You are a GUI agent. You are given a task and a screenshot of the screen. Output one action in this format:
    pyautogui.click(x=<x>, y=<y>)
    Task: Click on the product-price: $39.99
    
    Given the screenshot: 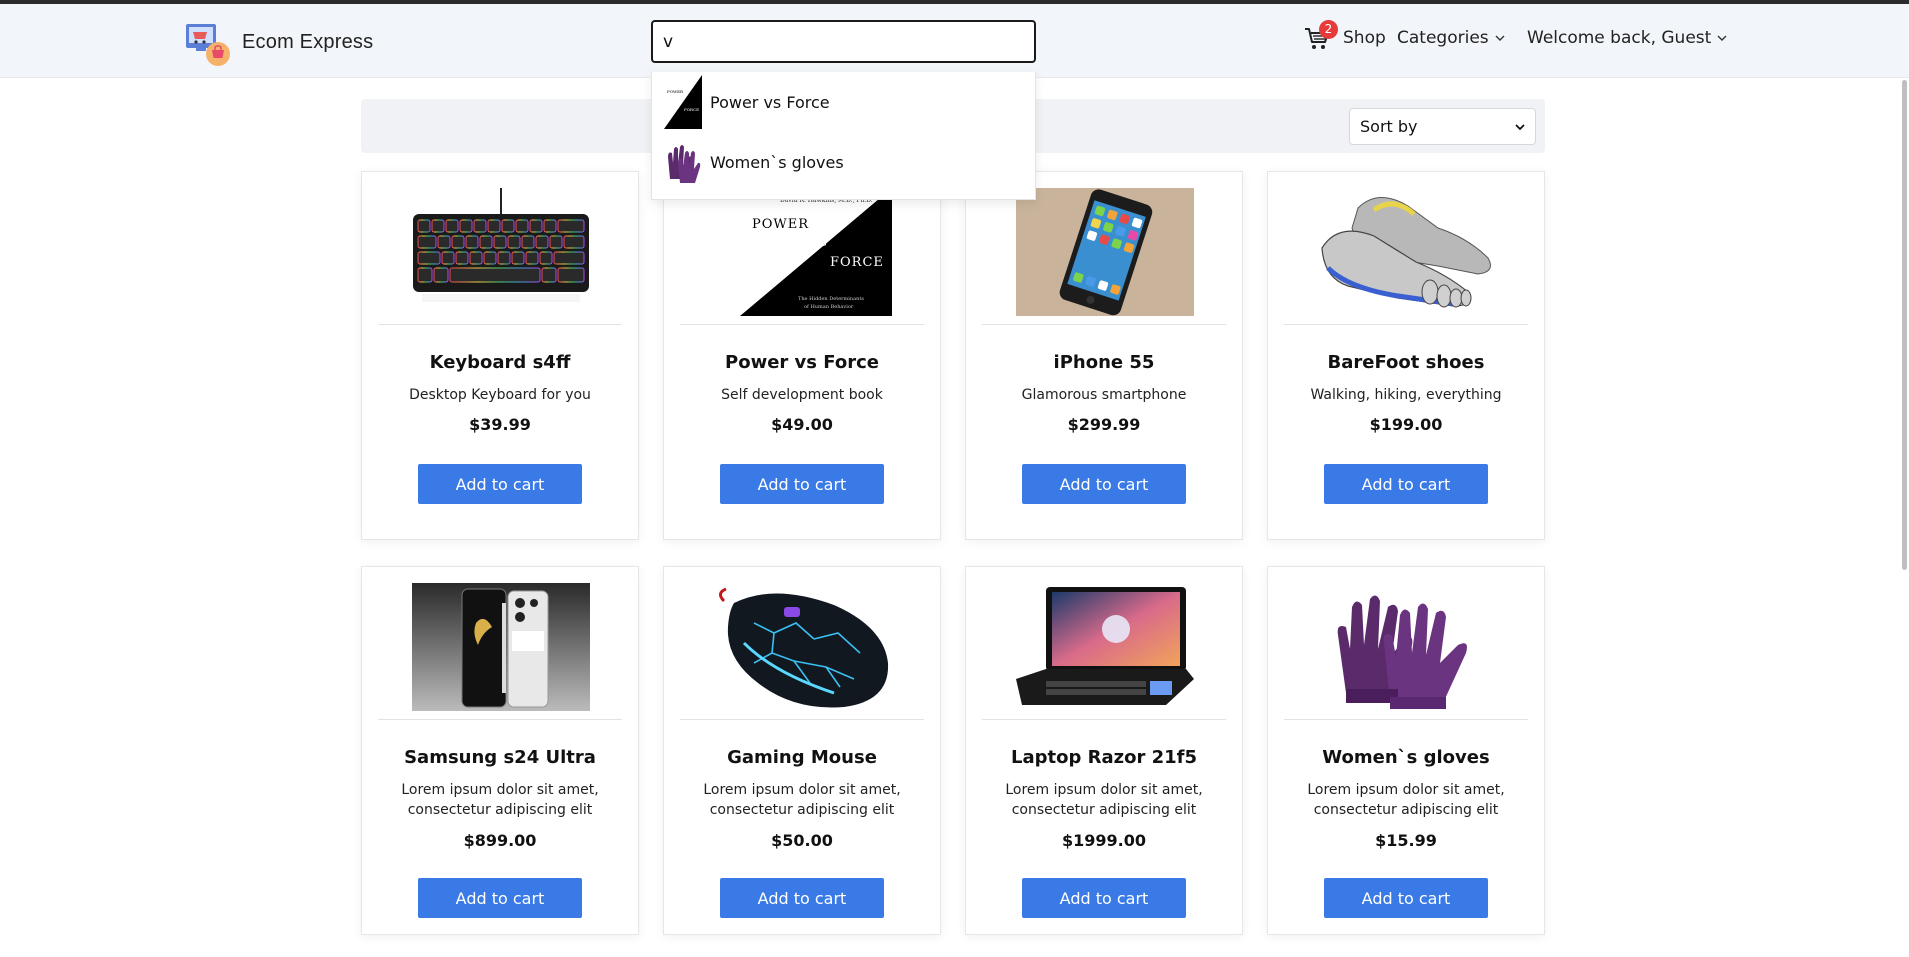 What is the action you would take?
    pyautogui.click(x=500, y=424)
    